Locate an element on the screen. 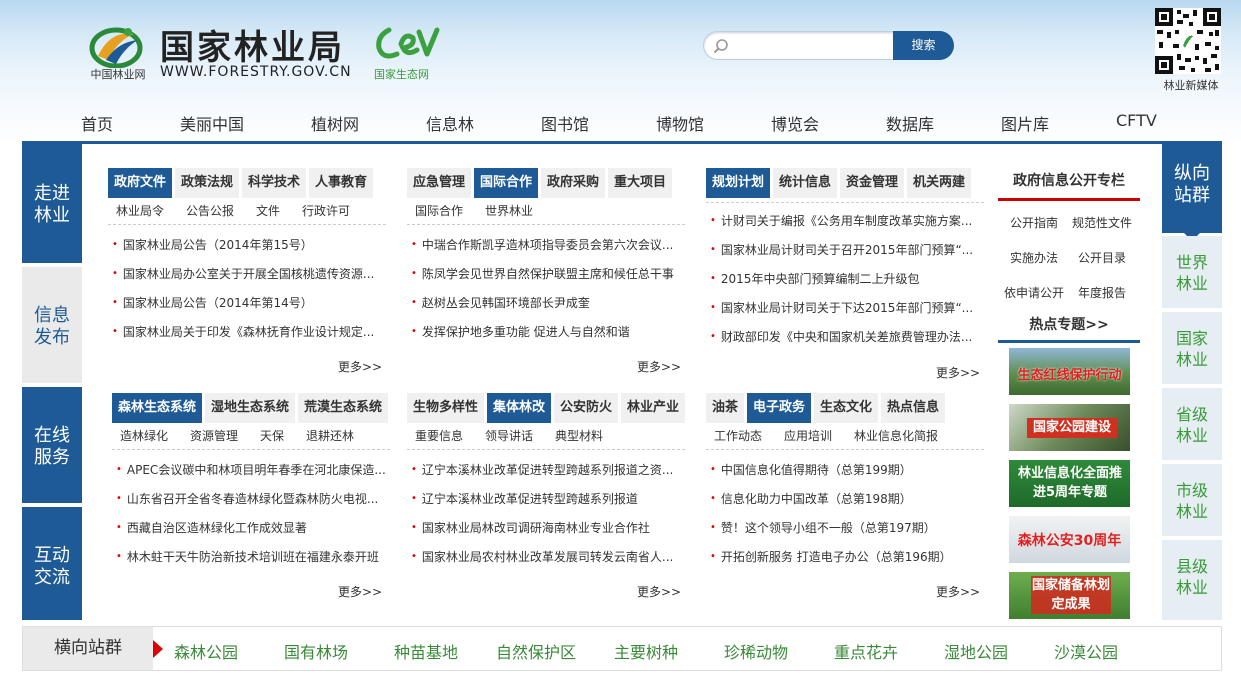 The height and width of the screenshot is (687, 1241). subcategory-link: 文件 is located at coordinates (268, 211).